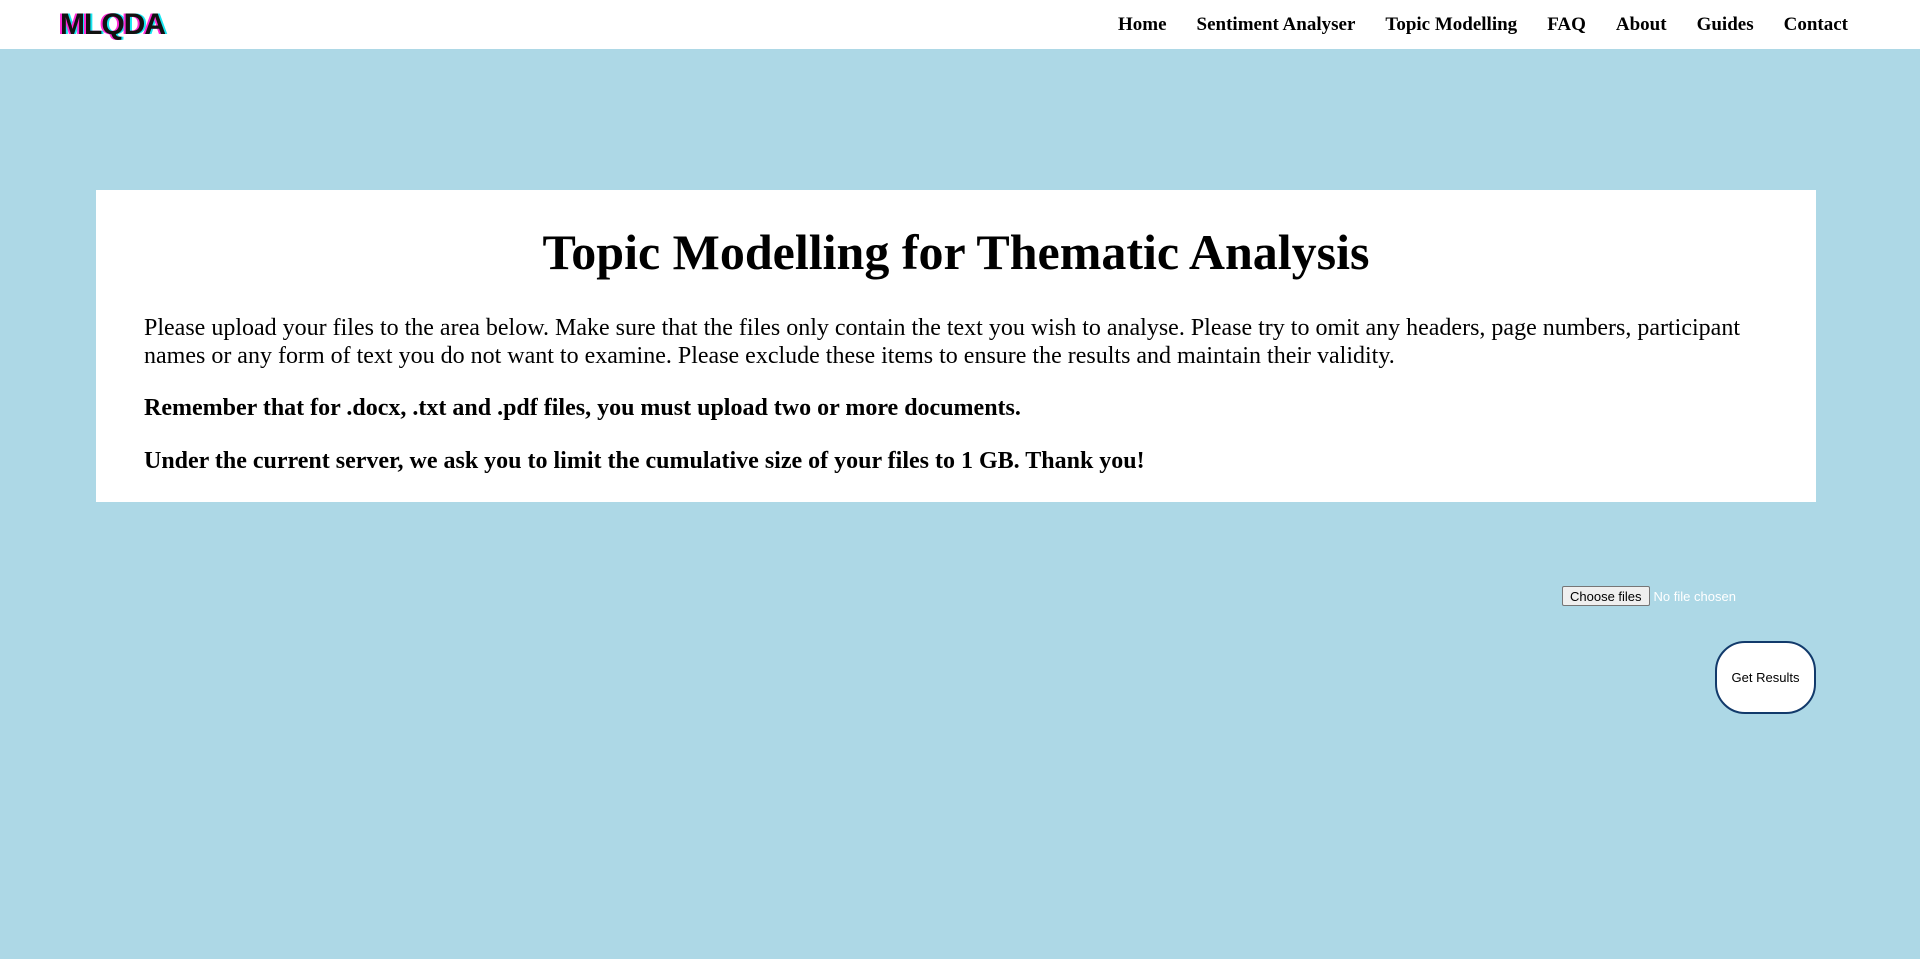  I want to click on file-status-text: No file chosen, so click(1694, 596).